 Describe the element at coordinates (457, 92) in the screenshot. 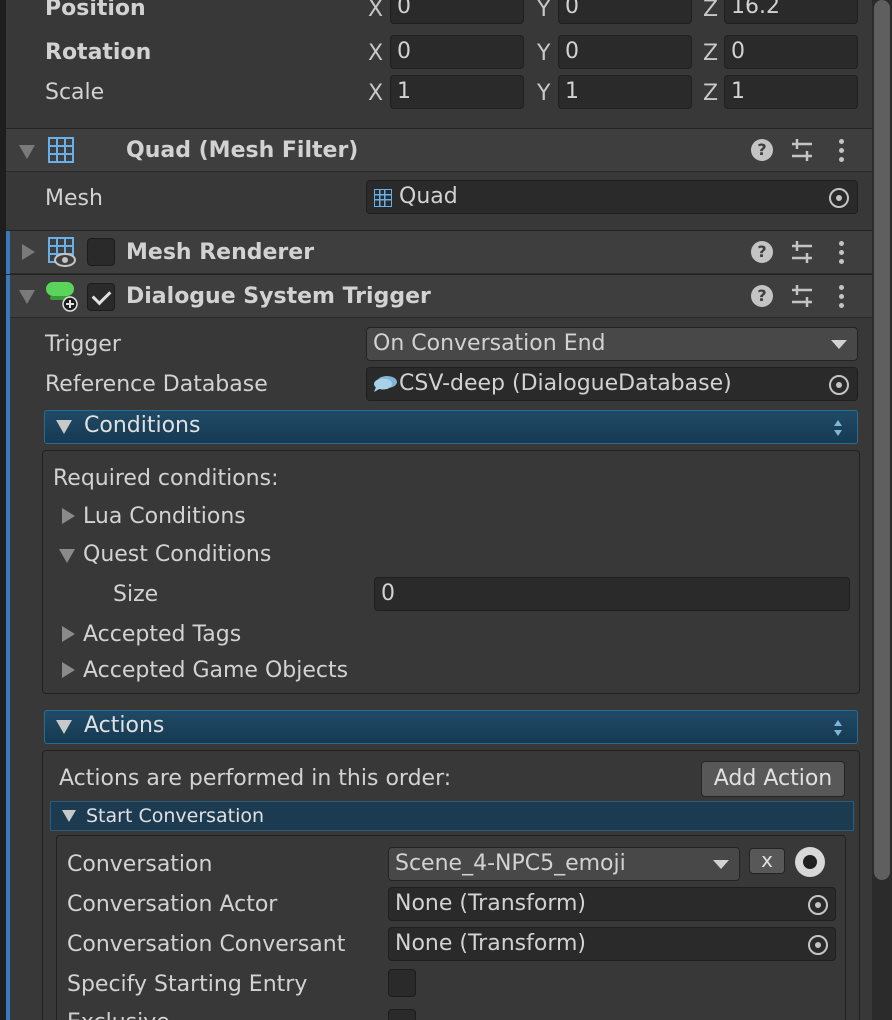

I see `scale-x-field: 1` at that location.